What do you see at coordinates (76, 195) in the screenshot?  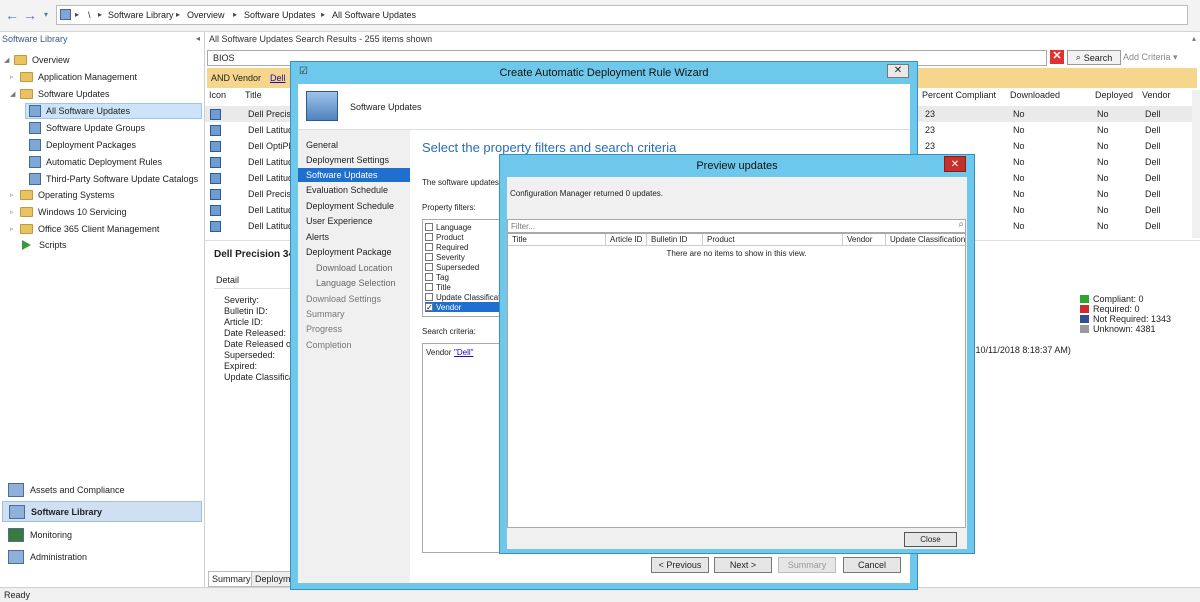 I see `tree-item-label: Operating Systems` at bounding box center [76, 195].